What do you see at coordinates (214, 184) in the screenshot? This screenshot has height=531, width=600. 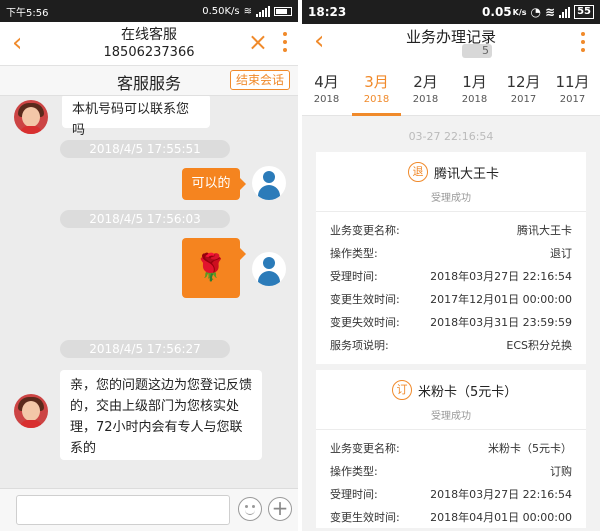 I see `user-message: 可以的` at bounding box center [214, 184].